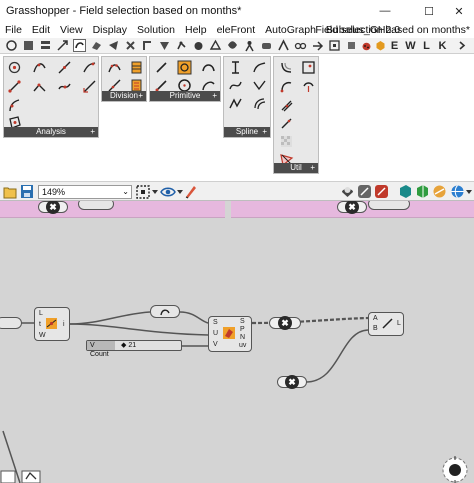  What do you see at coordinates (285, 323) in the screenshot?
I see `param-x-icon-right: ✖` at bounding box center [285, 323].